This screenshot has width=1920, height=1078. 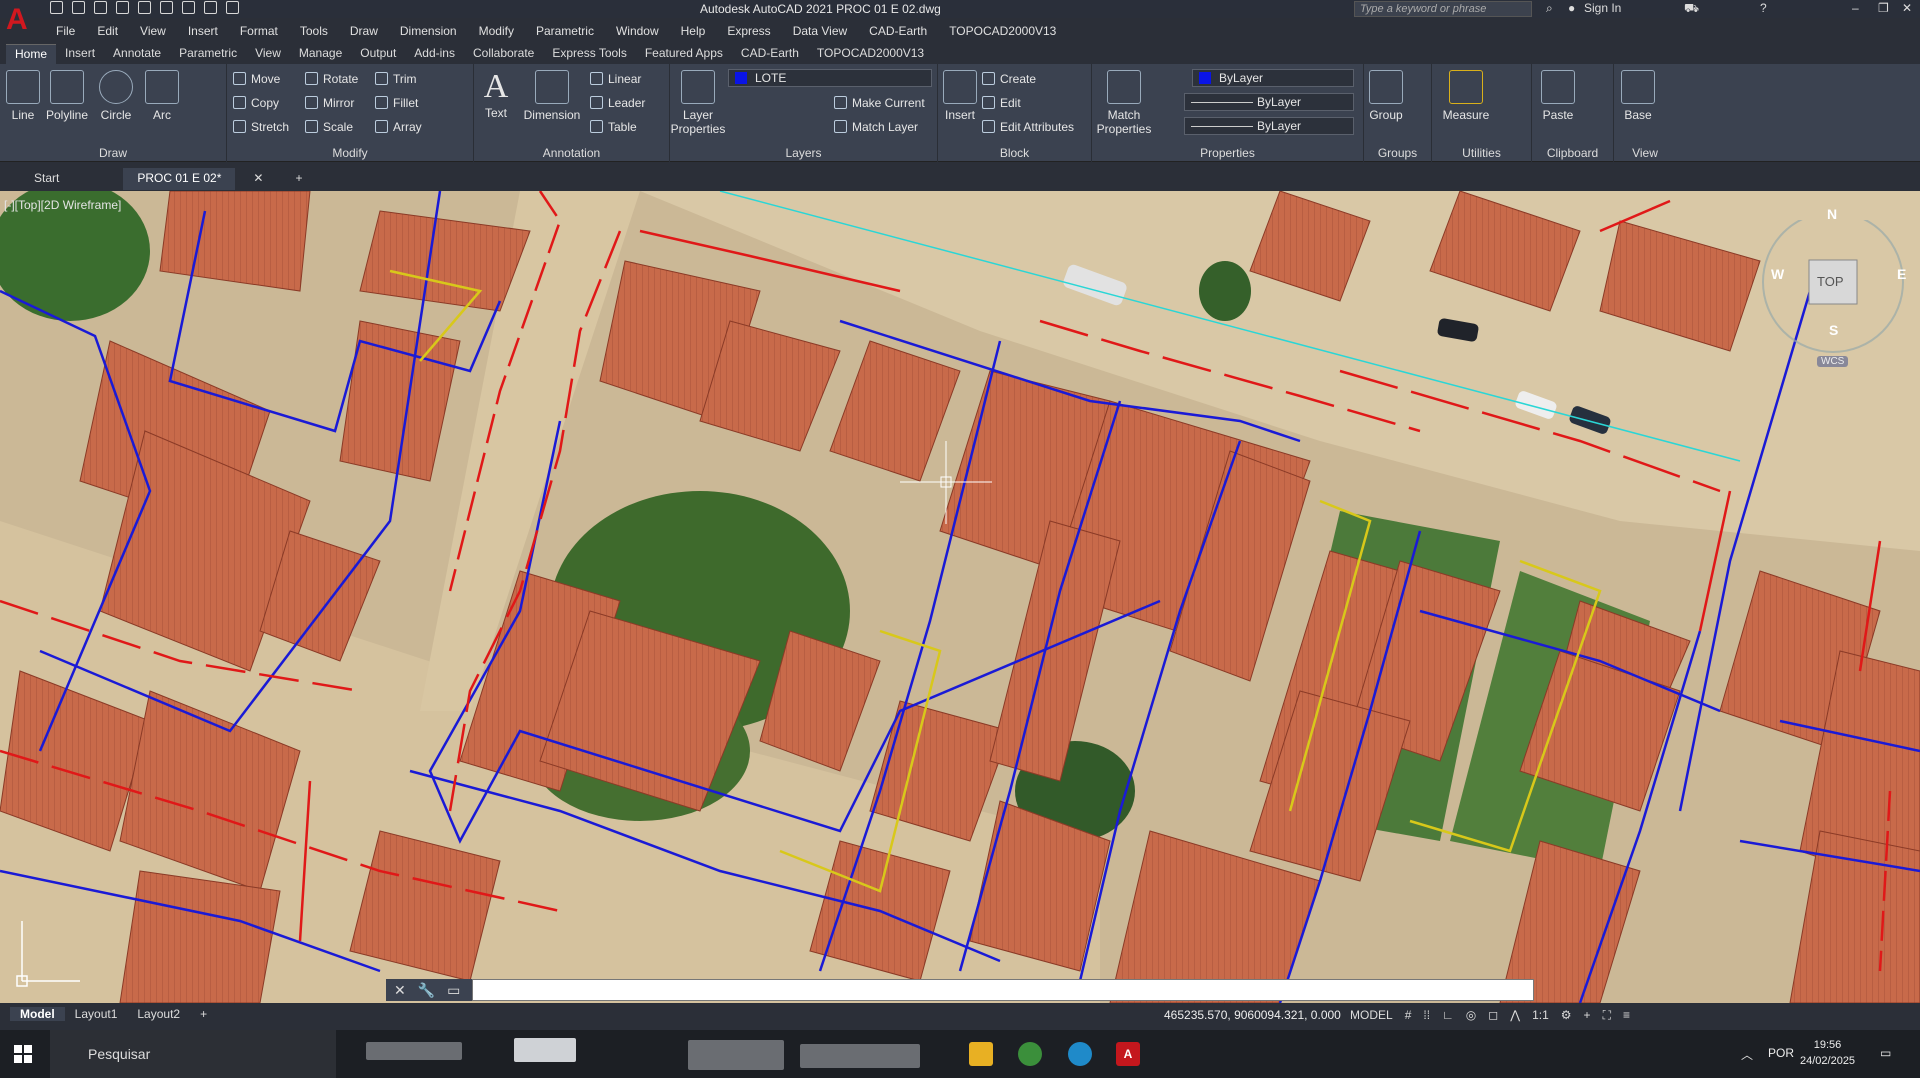 What do you see at coordinates (1830, 281) in the screenshot?
I see `viewcube-top-face: TOP` at bounding box center [1830, 281].